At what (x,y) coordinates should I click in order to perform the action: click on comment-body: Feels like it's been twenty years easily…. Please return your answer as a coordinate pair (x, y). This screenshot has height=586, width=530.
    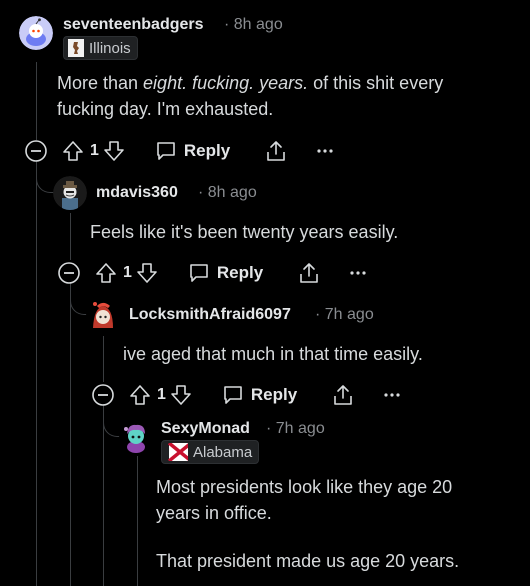
    Looking at the image, I should click on (244, 232).